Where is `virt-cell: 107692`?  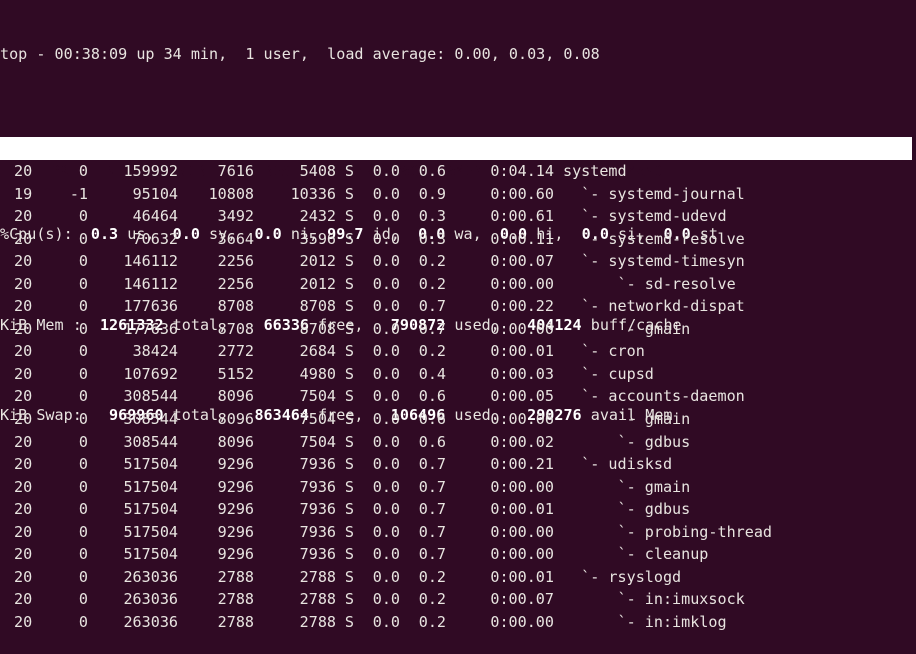 virt-cell: 107692 is located at coordinates (150, 373).